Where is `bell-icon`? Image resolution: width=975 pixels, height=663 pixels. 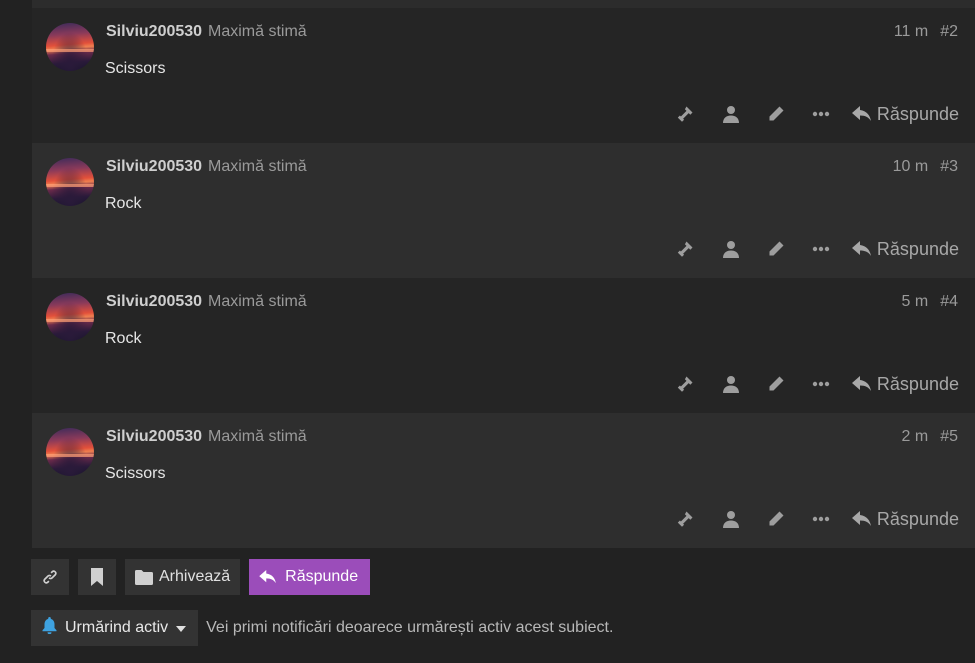 bell-icon is located at coordinates (49, 628).